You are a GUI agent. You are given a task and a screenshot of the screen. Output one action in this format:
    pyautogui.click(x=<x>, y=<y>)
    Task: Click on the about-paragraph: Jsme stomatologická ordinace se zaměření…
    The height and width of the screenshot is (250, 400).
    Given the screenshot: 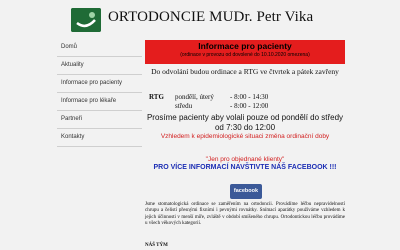 What is the action you would take?
    pyautogui.click(x=245, y=214)
    